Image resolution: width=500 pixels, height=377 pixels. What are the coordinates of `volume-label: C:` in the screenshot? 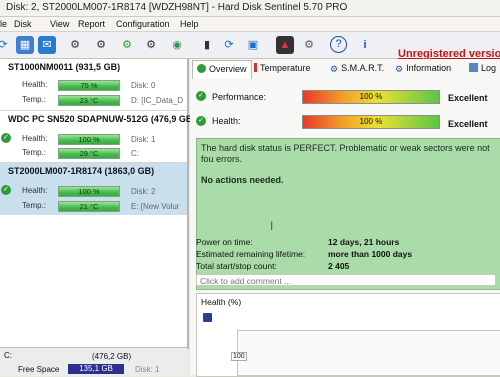 It's located at (135, 153).